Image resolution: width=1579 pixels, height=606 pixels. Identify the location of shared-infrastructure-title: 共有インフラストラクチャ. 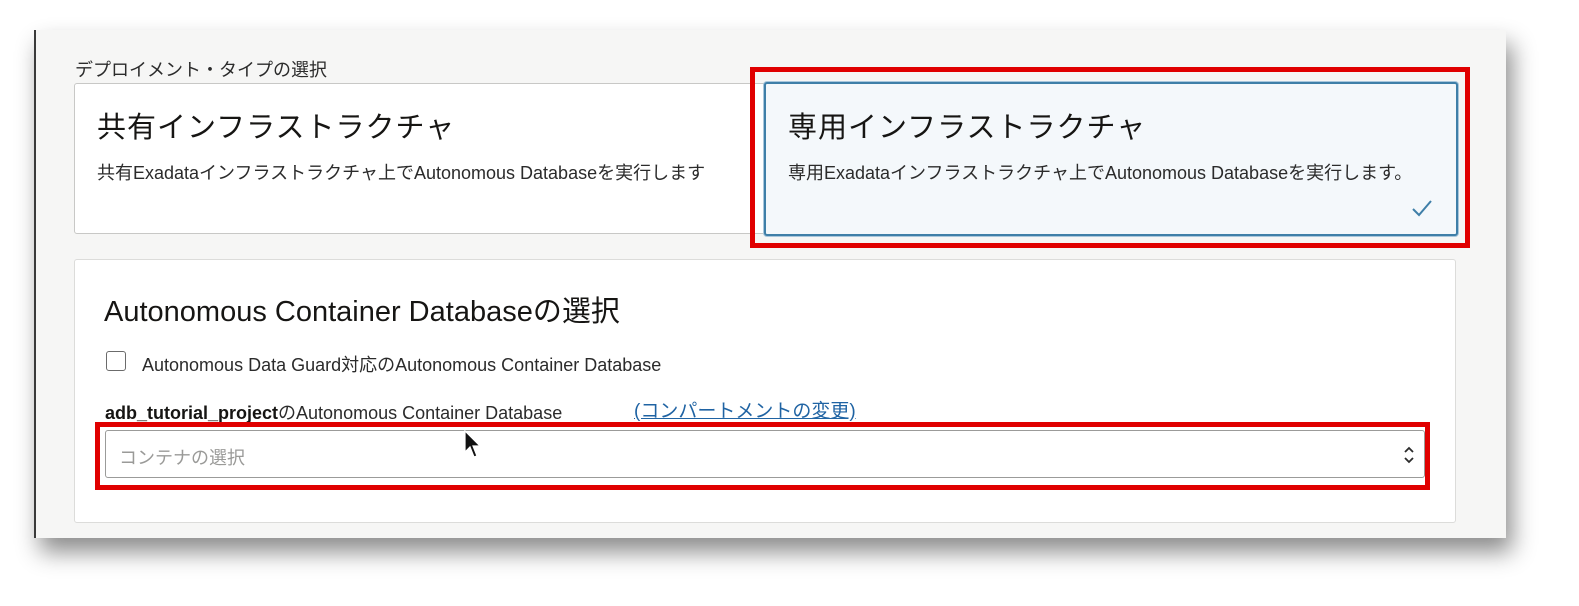
(276, 128).